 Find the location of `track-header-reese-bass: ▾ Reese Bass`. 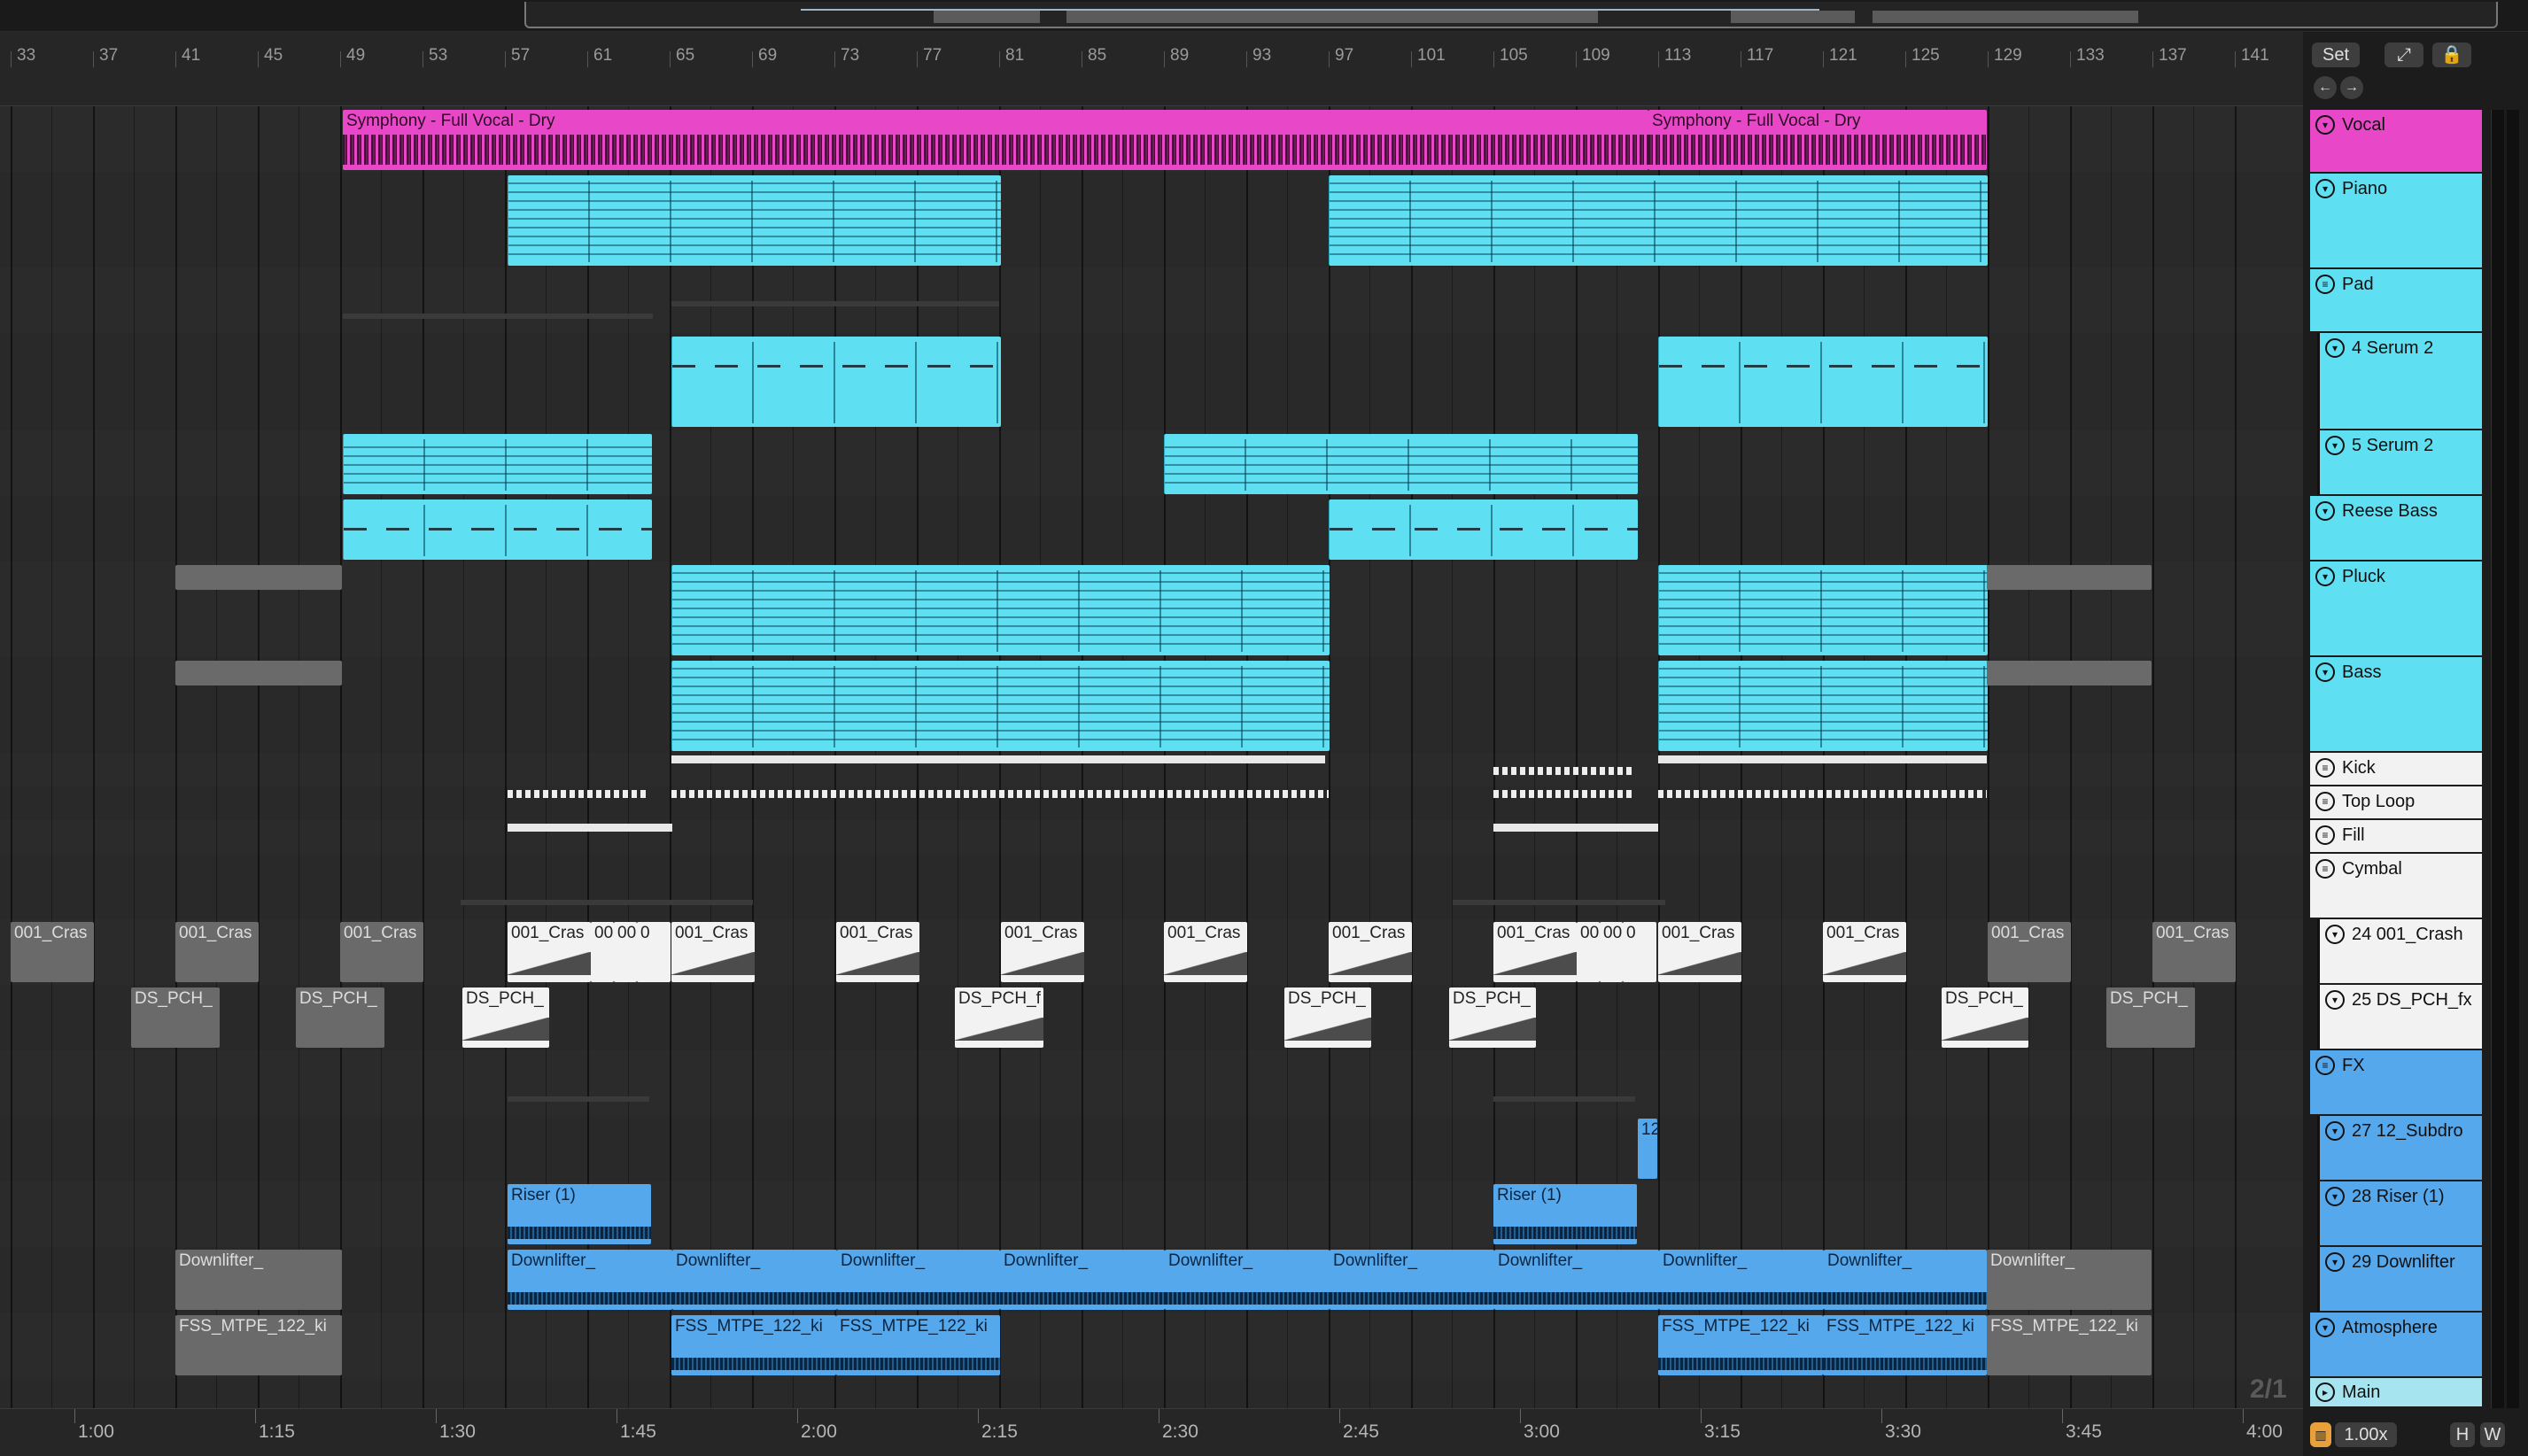

track-header-reese-bass: ▾ Reese Bass is located at coordinates (2396, 528).